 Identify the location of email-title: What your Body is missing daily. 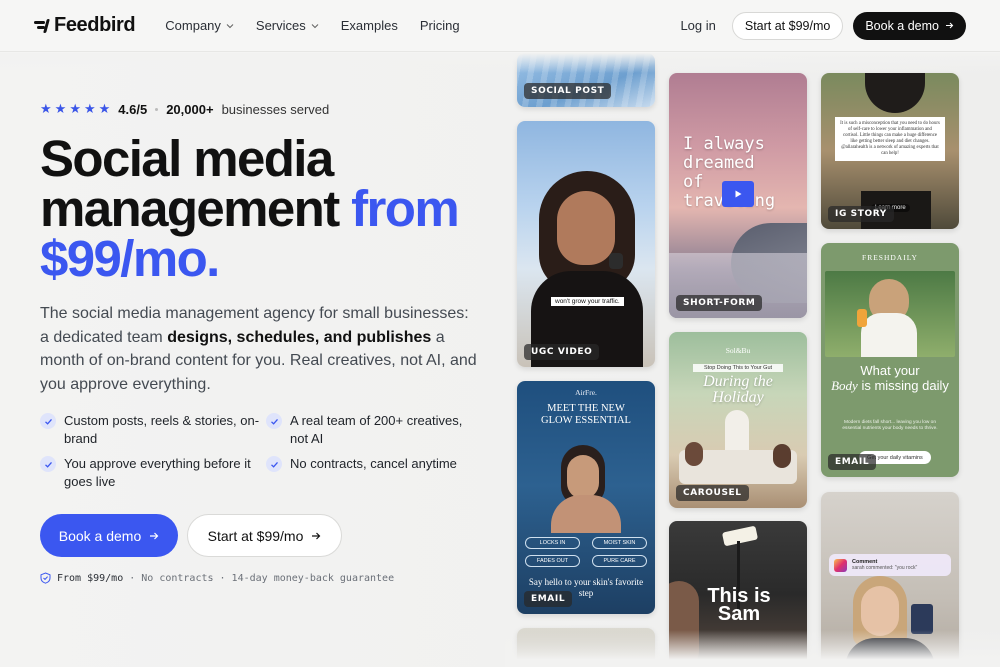
(890, 378).